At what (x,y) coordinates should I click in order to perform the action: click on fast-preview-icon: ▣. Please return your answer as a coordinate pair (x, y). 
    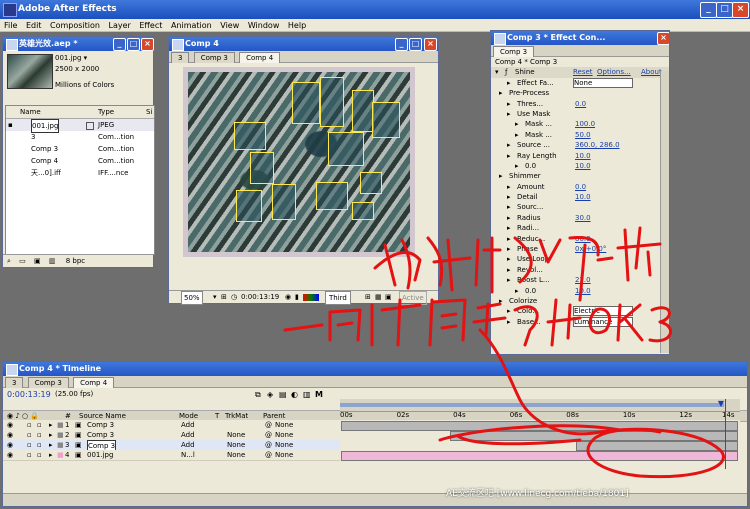
    Looking at the image, I should click on (388, 297).